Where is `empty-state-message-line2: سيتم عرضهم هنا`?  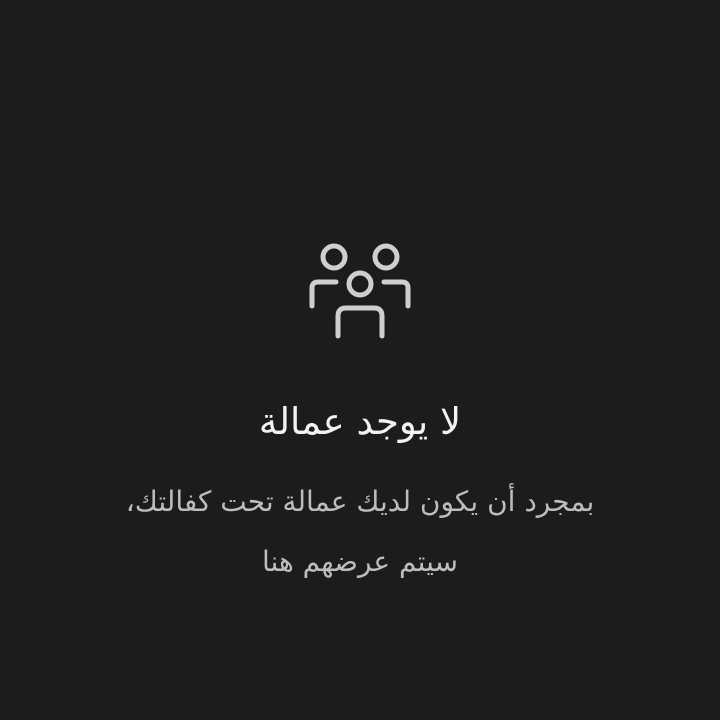 empty-state-message-line2: سيتم عرضهم هنا is located at coordinates (359, 561).